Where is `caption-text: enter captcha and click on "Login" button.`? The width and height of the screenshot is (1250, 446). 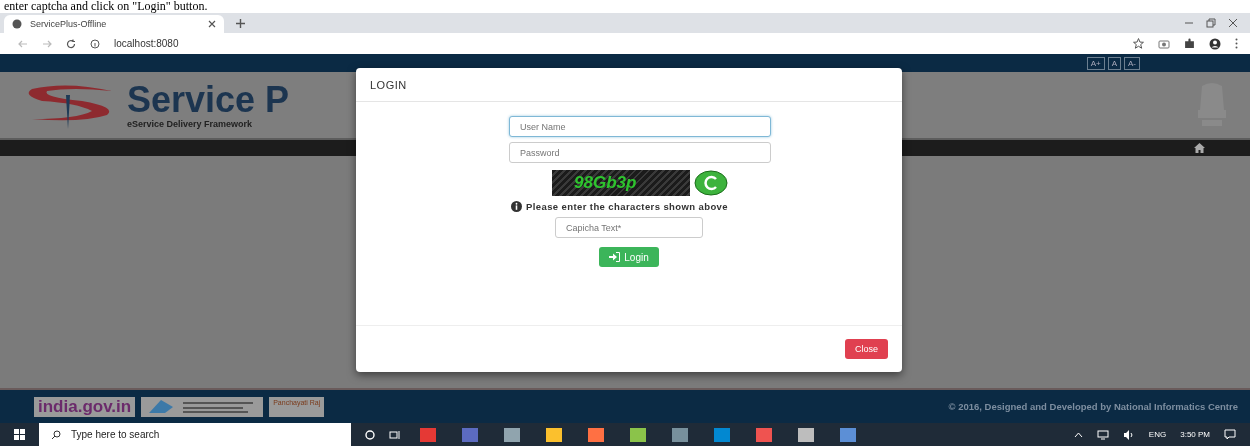
caption-text: enter captcha and click on "Login" button. is located at coordinates (105, 6).